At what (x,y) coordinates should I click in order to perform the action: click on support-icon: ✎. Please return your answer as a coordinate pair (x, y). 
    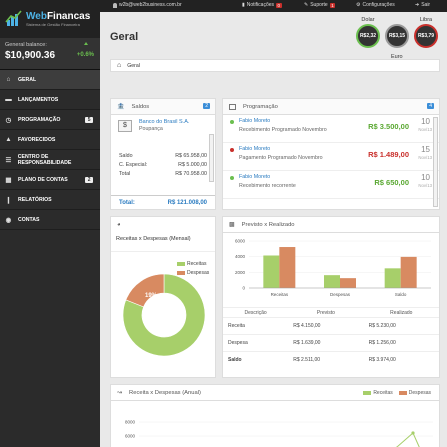
    Looking at the image, I should click on (306, 5).